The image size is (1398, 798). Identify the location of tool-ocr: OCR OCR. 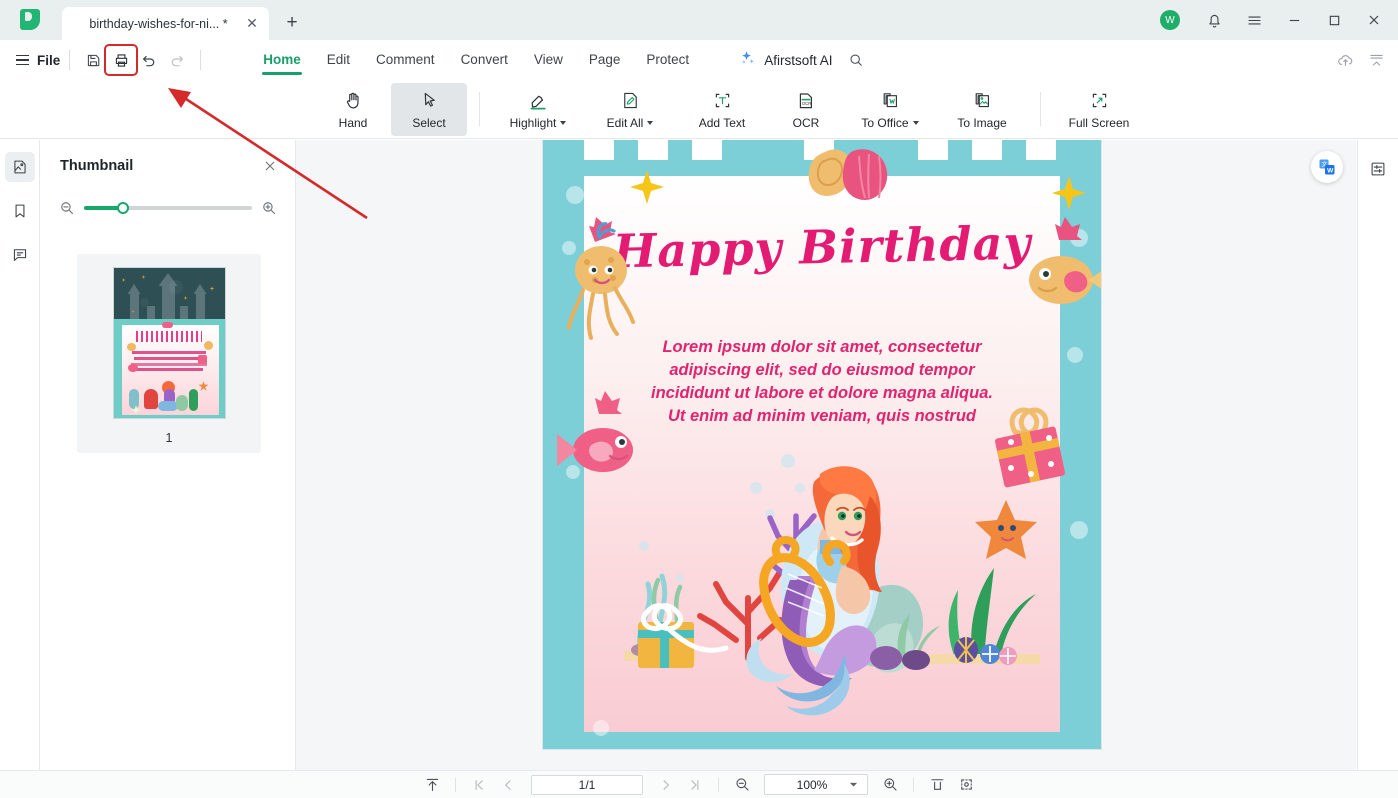
(806, 109).